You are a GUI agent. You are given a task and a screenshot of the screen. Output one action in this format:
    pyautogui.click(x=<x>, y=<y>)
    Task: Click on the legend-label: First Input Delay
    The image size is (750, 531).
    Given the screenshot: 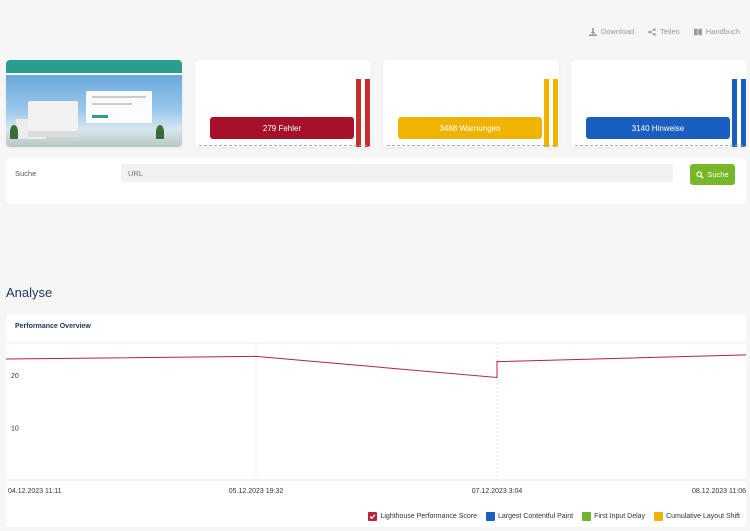 What is the action you would take?
    pyautogui.click(x=620, y=516)
    